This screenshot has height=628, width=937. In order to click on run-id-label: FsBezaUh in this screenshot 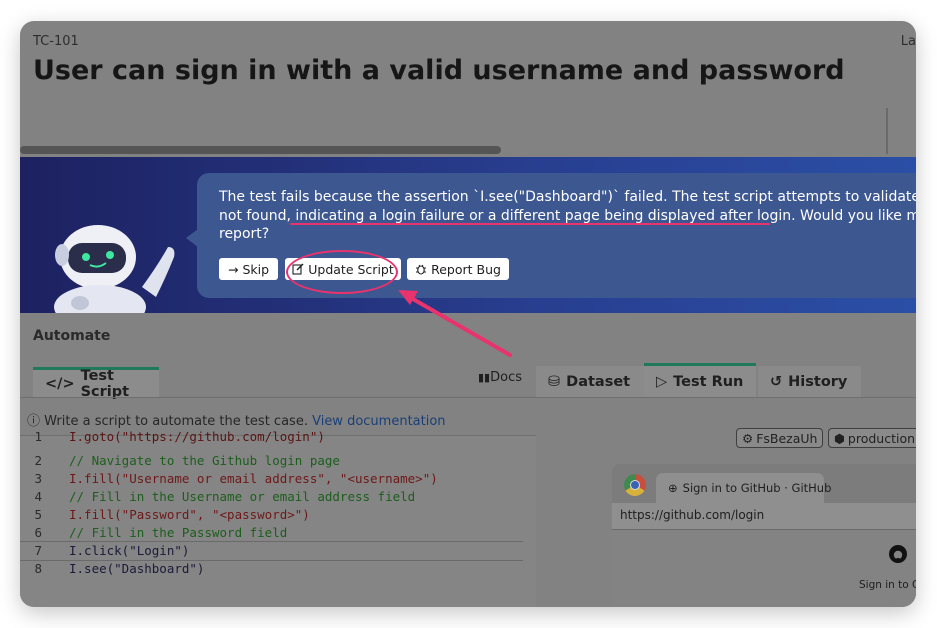, I will do `click(787, 438)`.